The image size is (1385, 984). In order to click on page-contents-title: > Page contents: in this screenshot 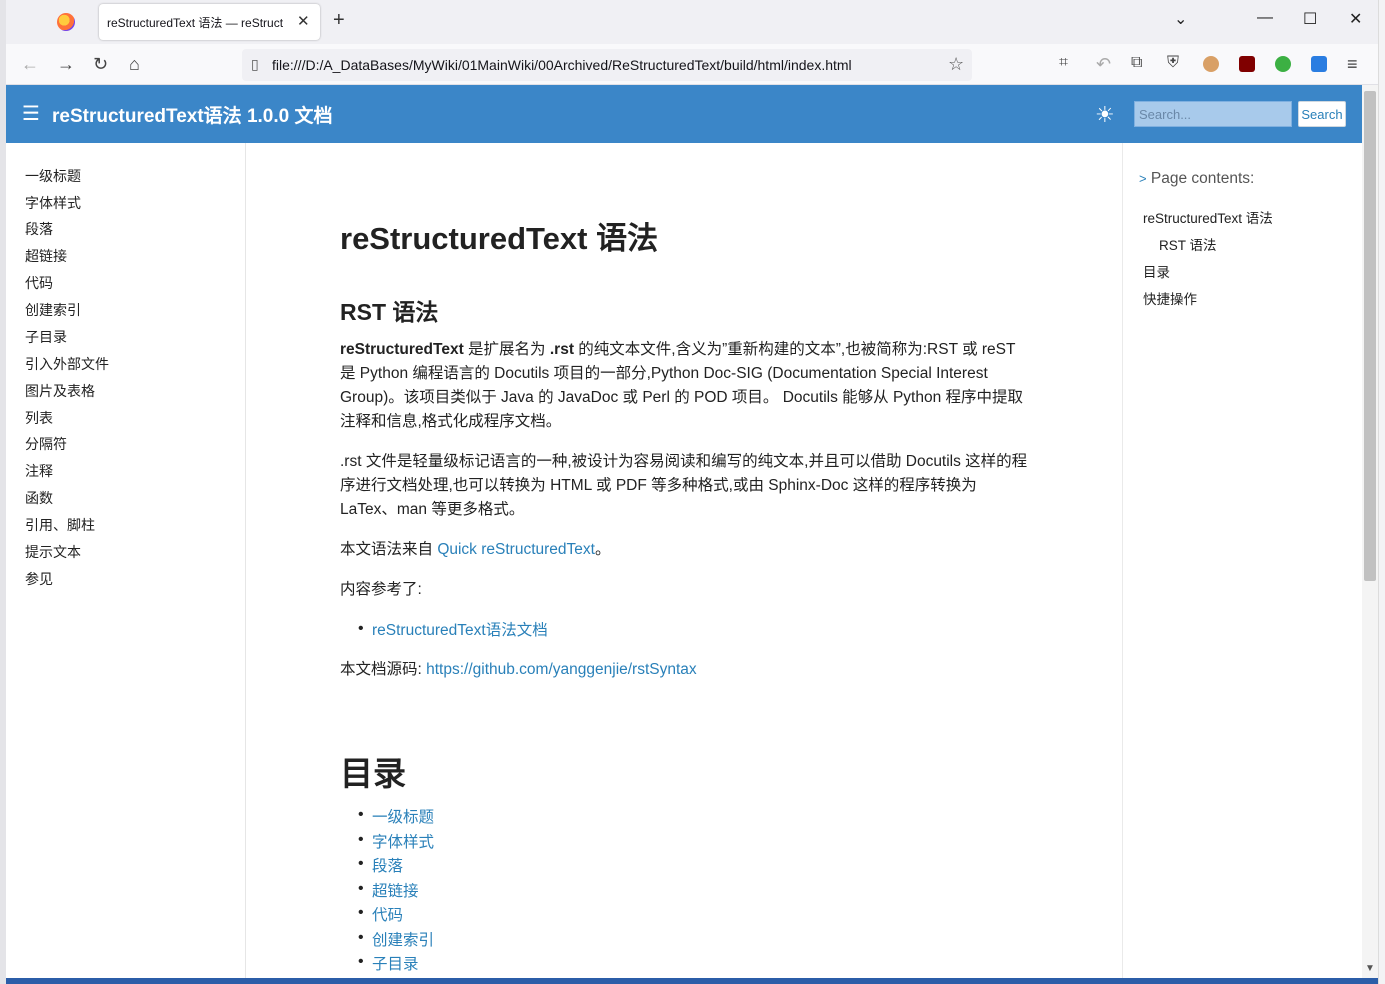, I will do `click(1196, 179)`.